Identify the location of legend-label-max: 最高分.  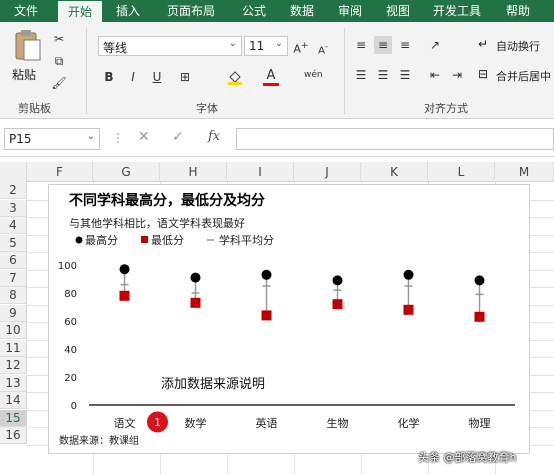
(101, 240).